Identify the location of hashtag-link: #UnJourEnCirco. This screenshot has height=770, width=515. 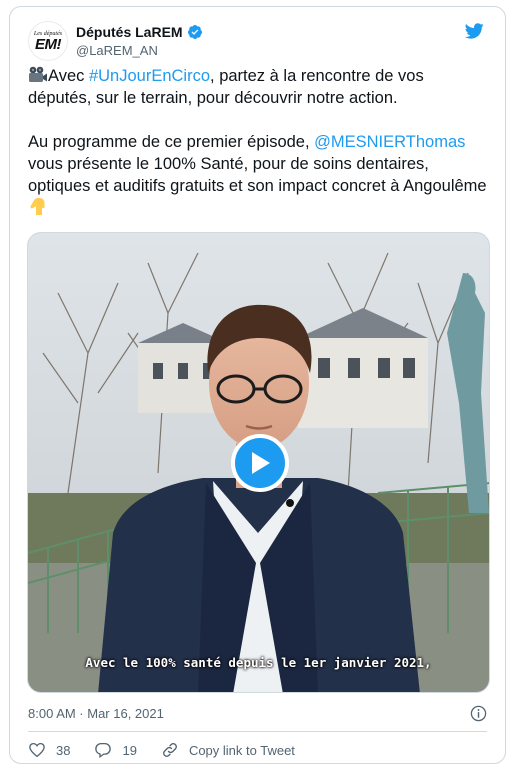
(149, 76).